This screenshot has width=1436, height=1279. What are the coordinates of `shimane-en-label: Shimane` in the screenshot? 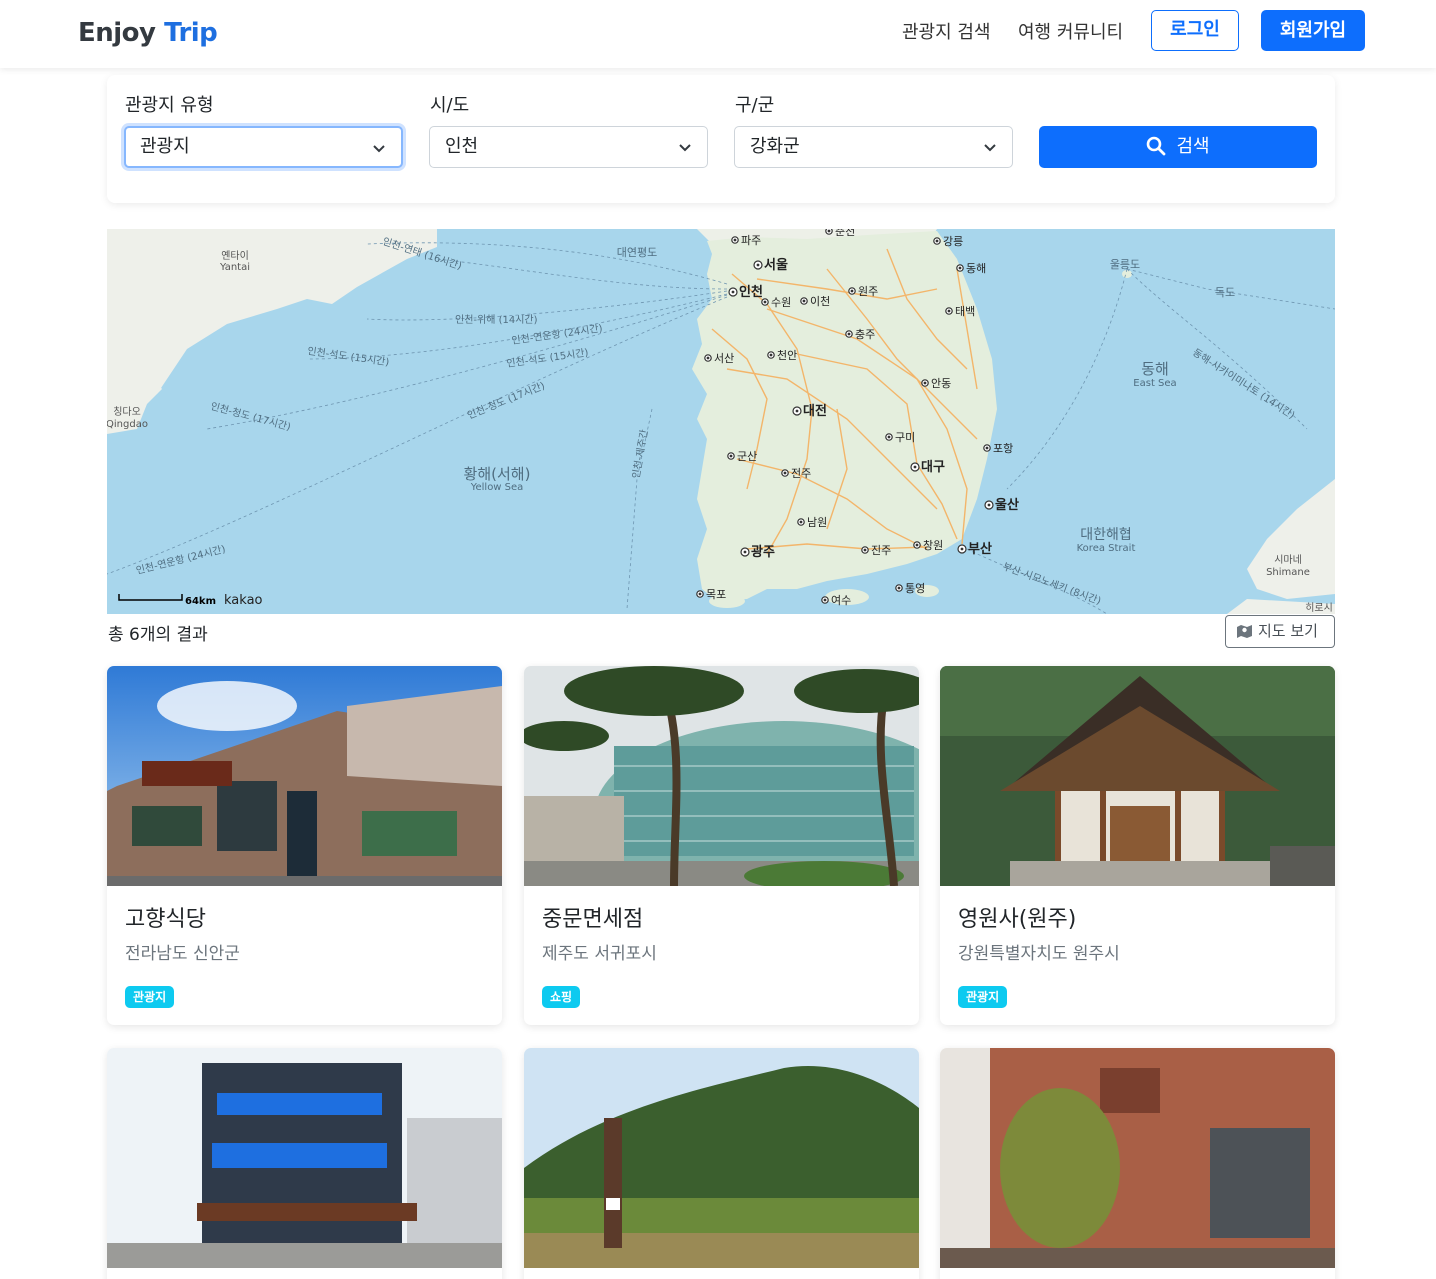 It's located at (1288, 572).